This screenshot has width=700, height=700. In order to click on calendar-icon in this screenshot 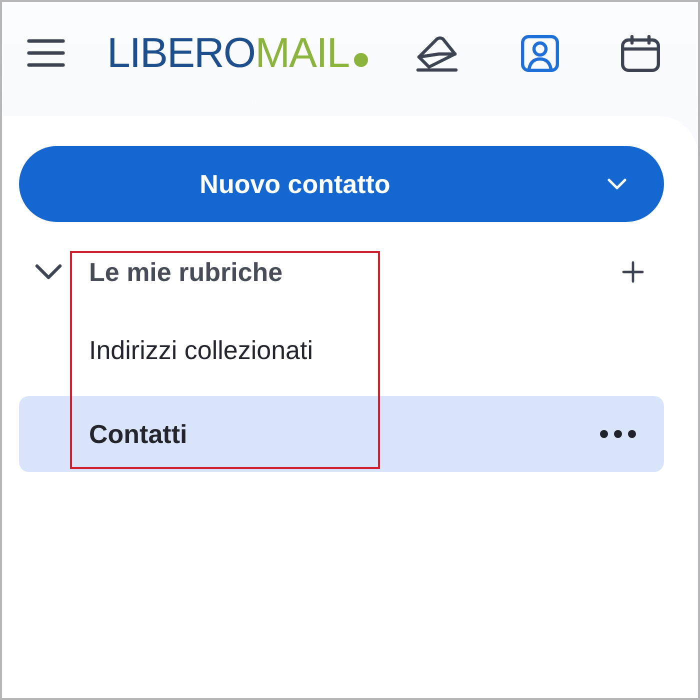, I will do `click(640, 53)`.